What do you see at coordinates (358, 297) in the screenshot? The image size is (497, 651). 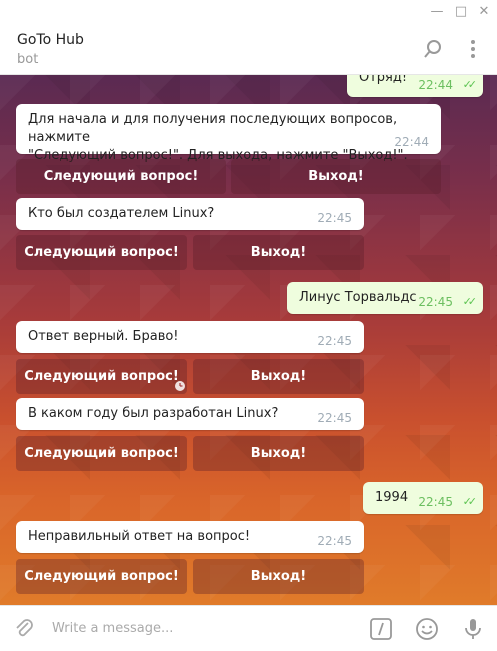 I see `message-text: Линус Торвальдс` at bounding box center [358, 297].